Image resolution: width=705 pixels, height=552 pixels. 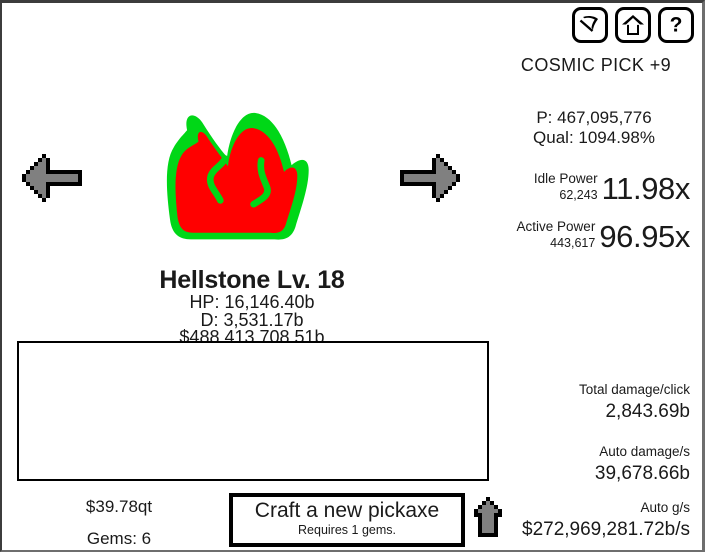 What do you see at coordinates (119, 520) in the screenshot?
I see `currency-panel: $39.78qt Gems: 6` at bounding box center [119, 520].